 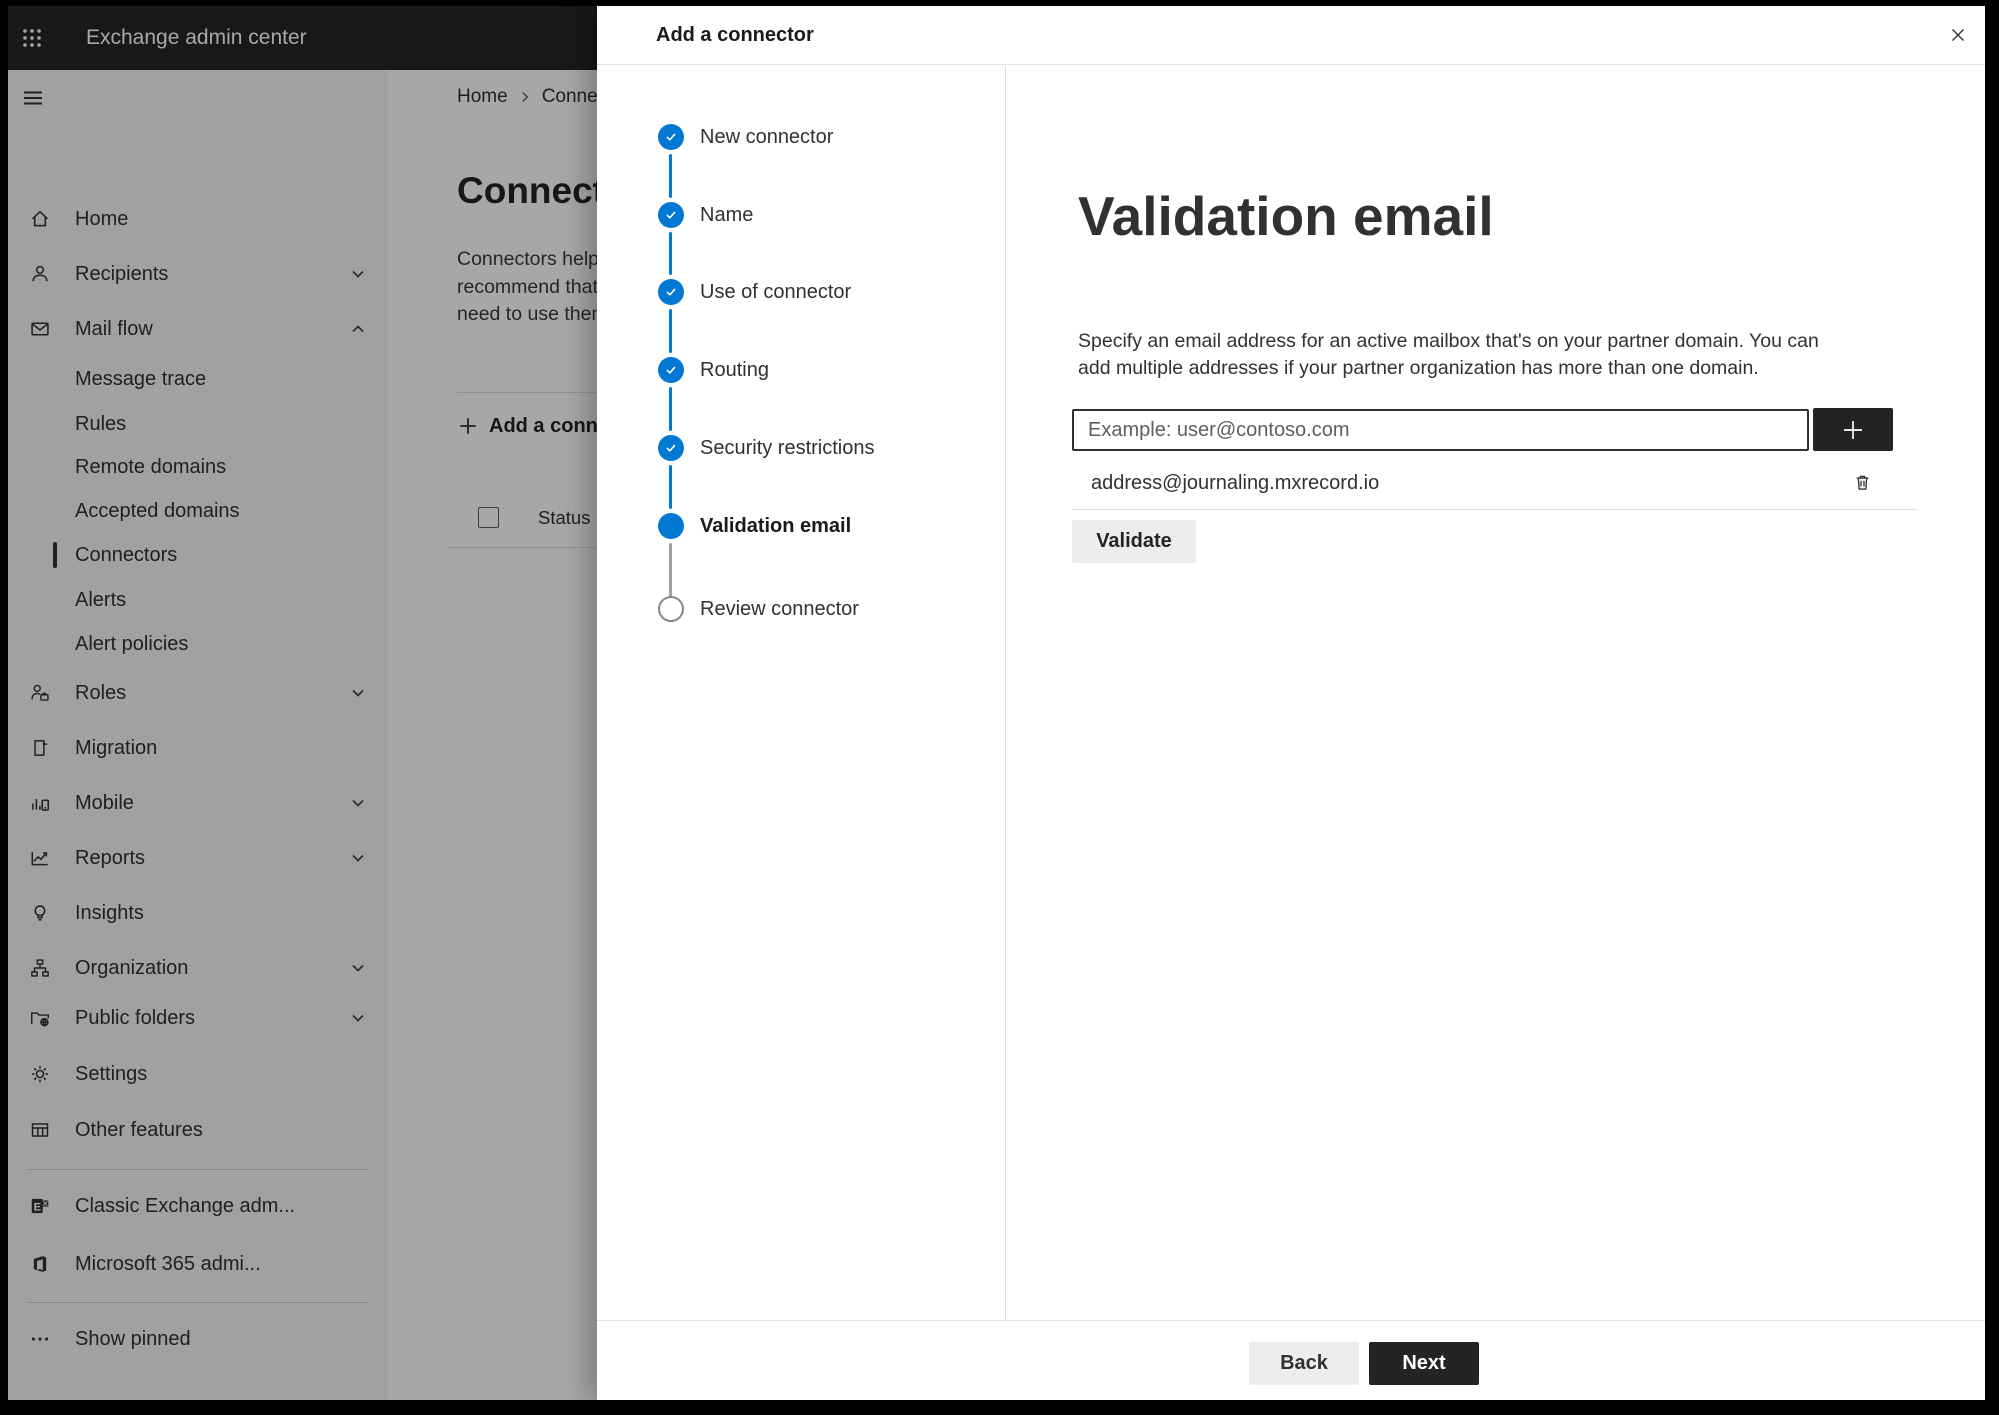 What do you see at coordinates (1134, 541) in the screenshot?
I see `validate-button: Validate` at bounding box center [1134, 541].